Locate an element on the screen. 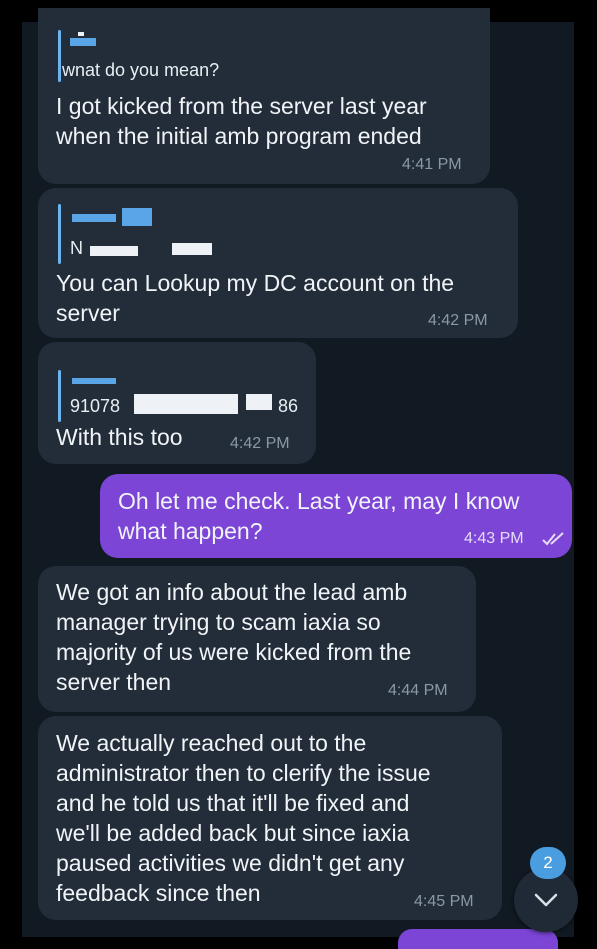 The height and width of the screenshot is (949, 597). screen-edge is located at coordinates (585, 468).